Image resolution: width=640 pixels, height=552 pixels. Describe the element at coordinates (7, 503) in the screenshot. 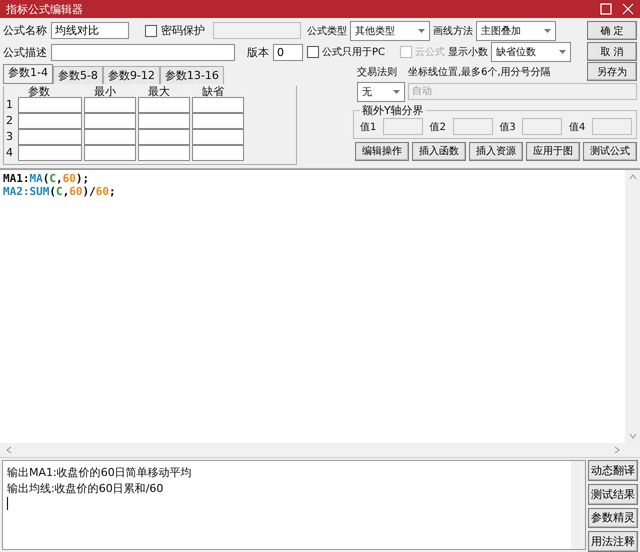

I see `text-cursor` at that location.